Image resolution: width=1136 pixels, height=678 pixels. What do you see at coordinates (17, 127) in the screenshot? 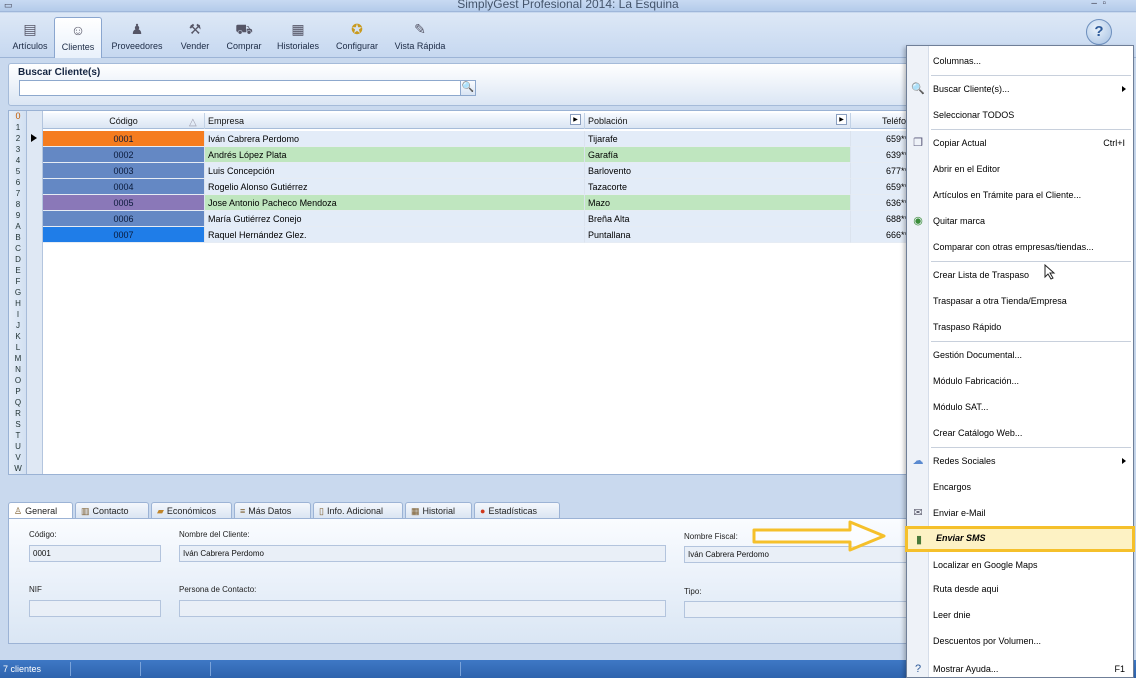
I see `alpha-index-letter: 1` at bounding box center [17, 127].